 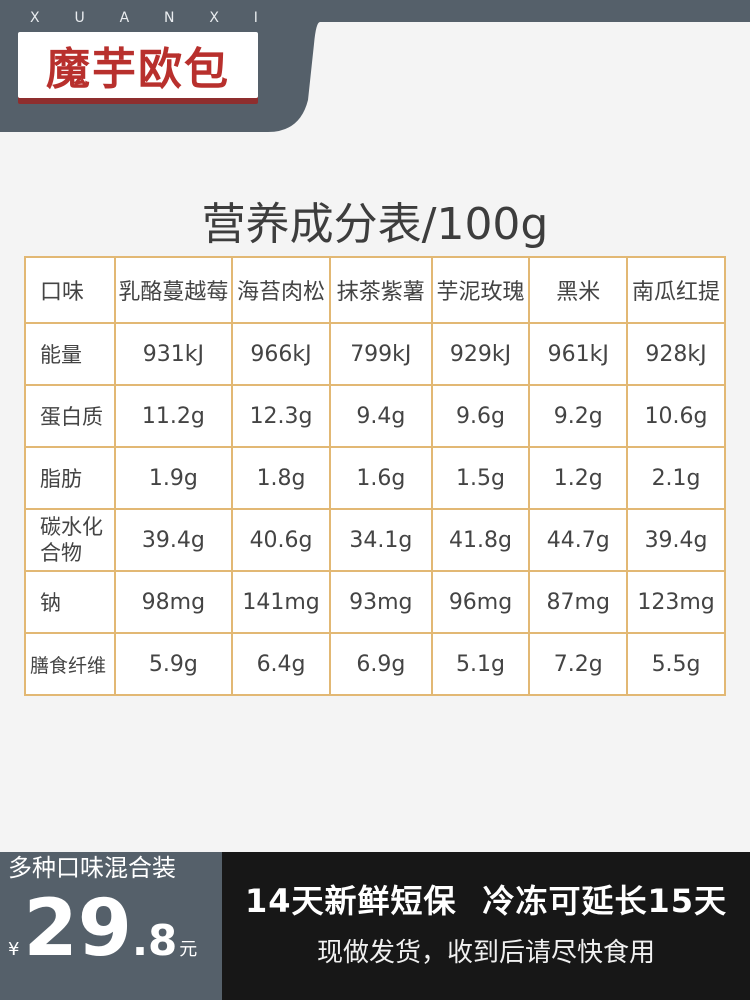 What do you see at coordinates (677, 417) in the screenshot?
I see `table-cell: 10.6g` at bounding box center [677, 417].